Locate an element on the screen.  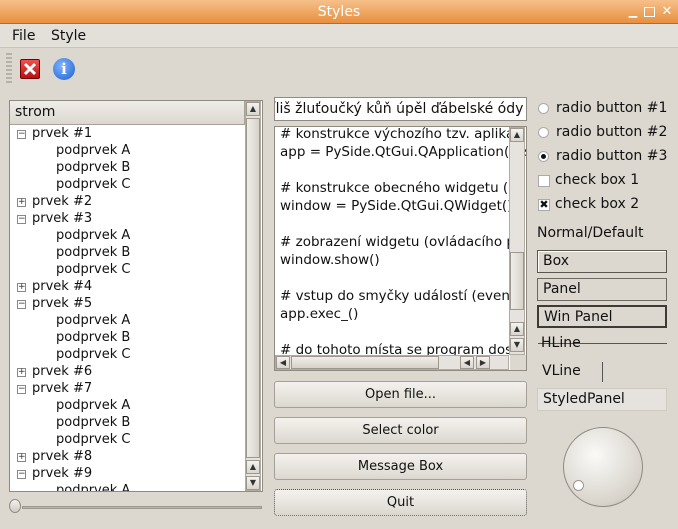
tree-item: − prvek #5 is located at coordinates (130, 303).